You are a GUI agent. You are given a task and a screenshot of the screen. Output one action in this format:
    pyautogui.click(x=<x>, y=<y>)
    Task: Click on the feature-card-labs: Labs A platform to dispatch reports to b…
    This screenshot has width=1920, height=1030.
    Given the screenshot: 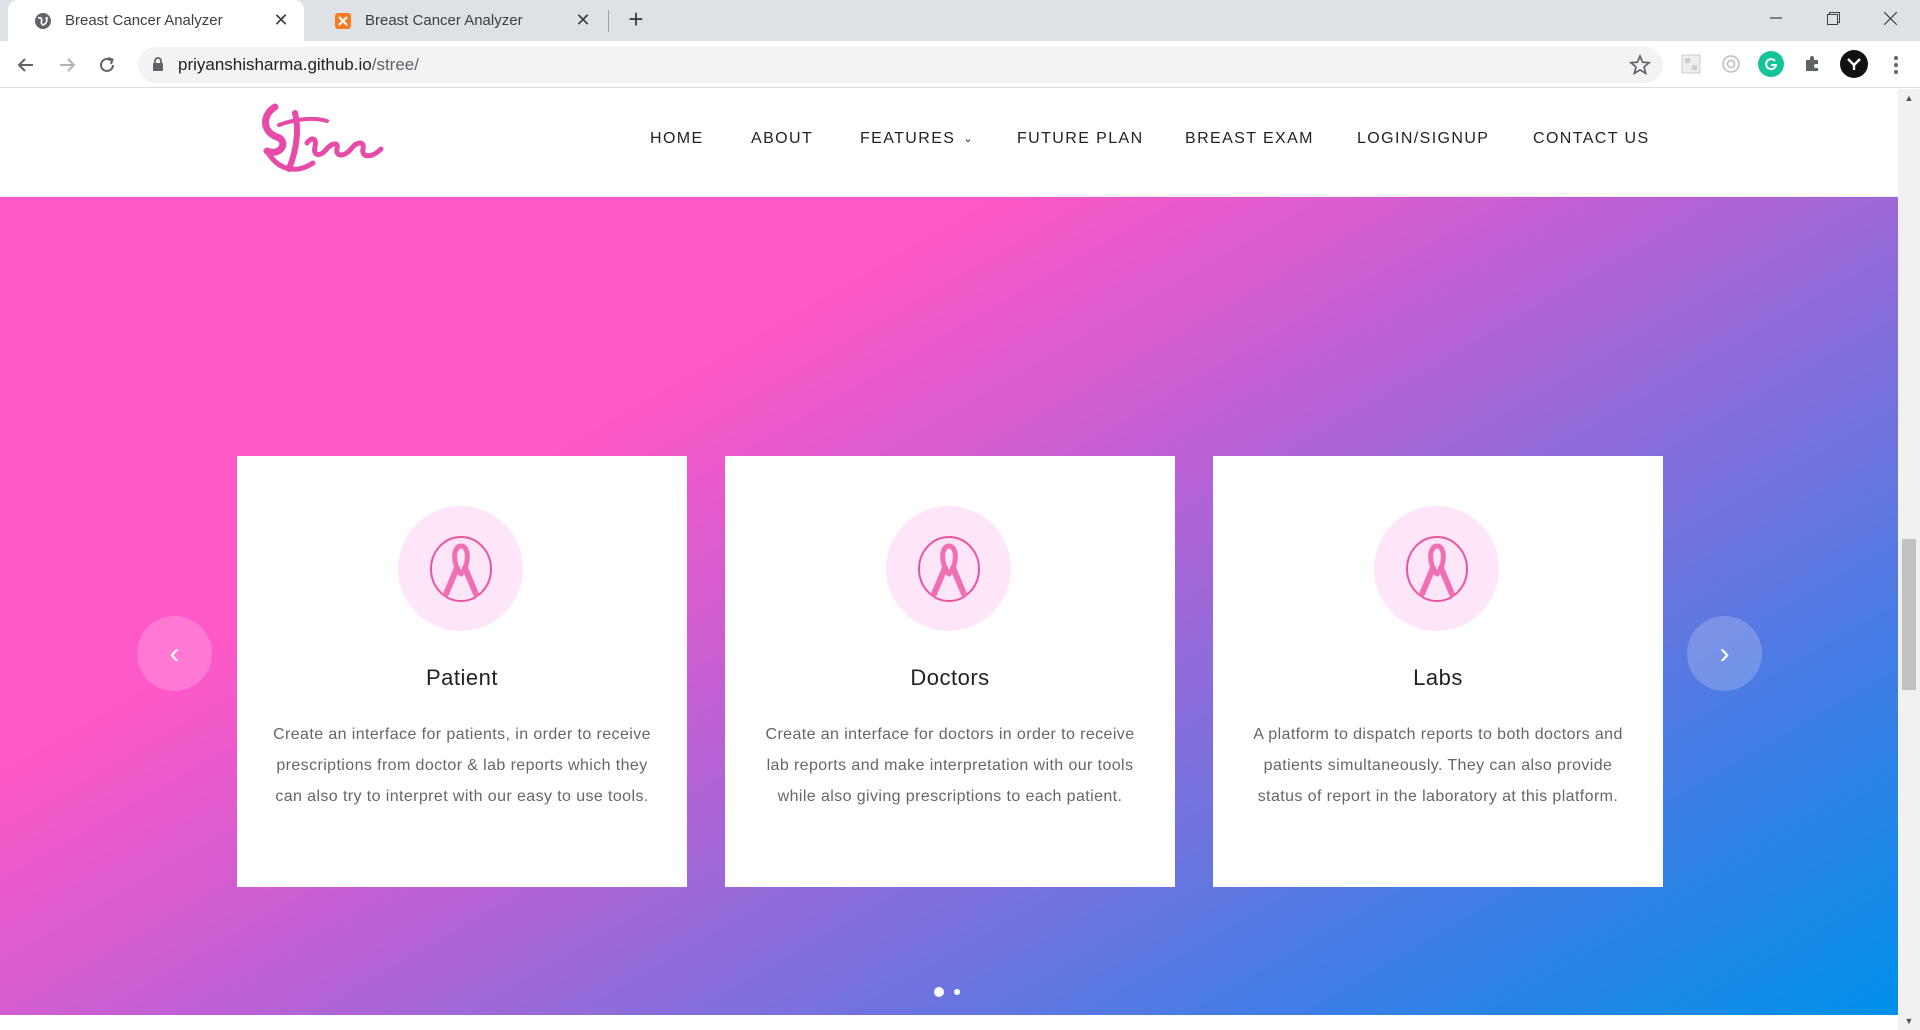 What is the action you would take?
    pyautogui.click(x=1438, y=671)
    